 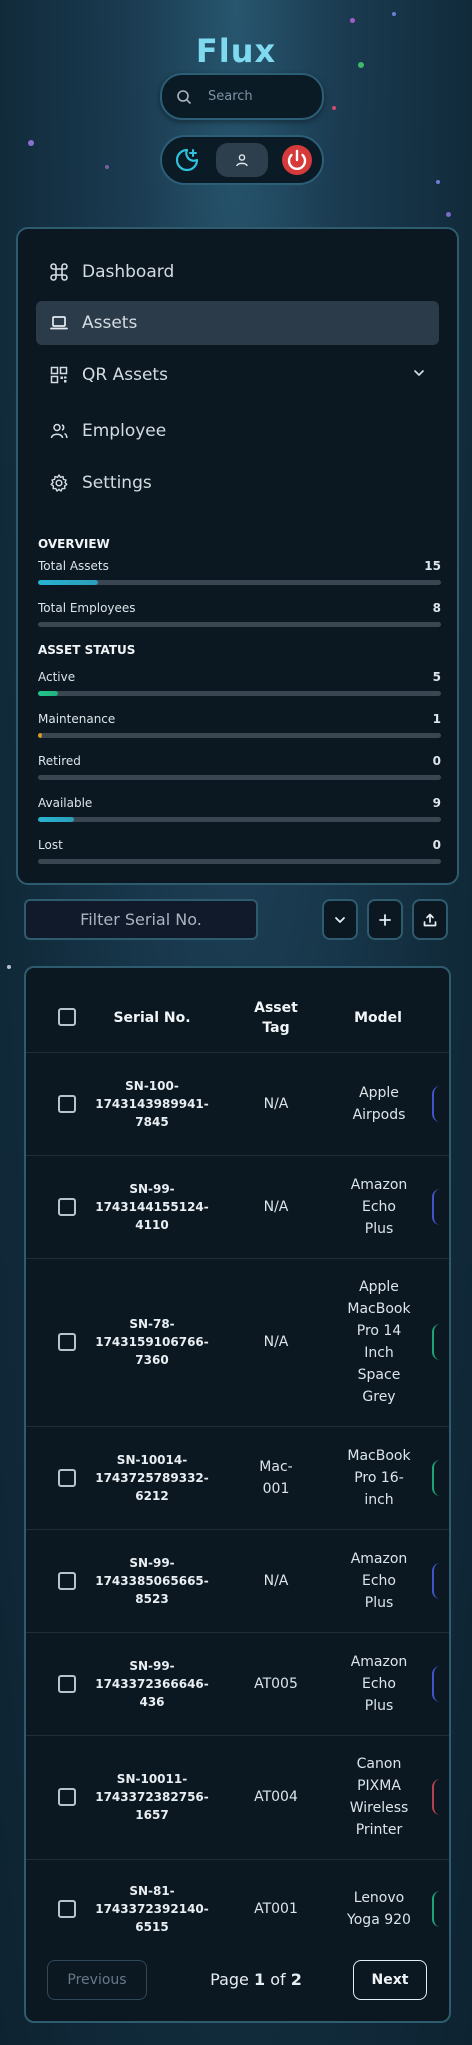 I want to click on select-all-checkbox, so click(x=67, y=1017).